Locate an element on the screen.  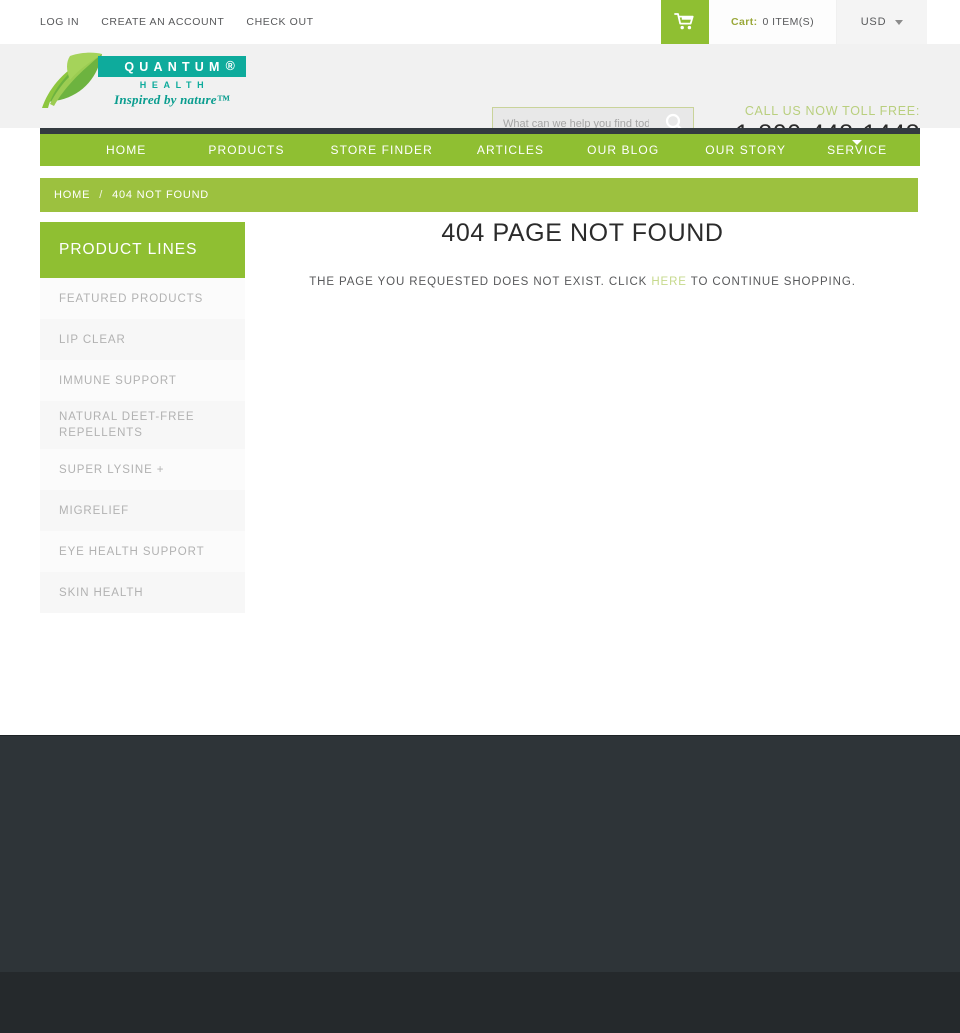
continue-shopping-link: HERE is located at coordinates (669, 282).